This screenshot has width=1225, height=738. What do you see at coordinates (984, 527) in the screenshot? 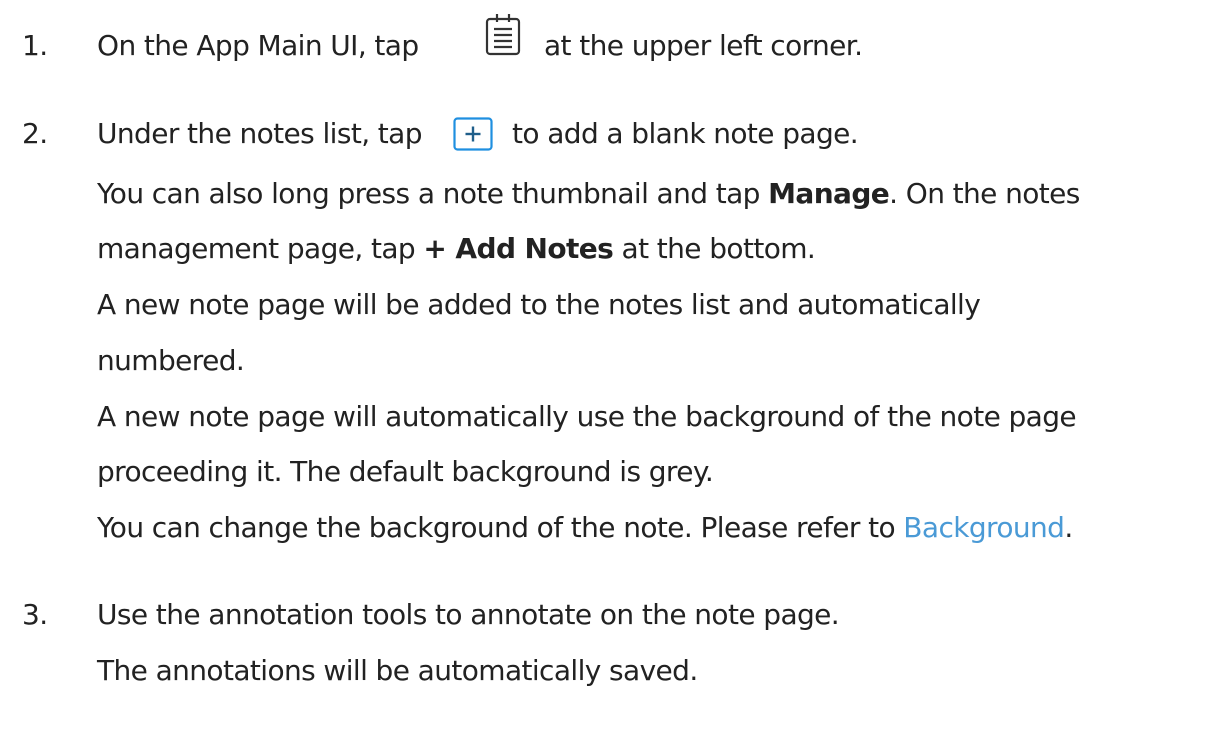
I see `background-link: Background` at bounding box center [984, 527].